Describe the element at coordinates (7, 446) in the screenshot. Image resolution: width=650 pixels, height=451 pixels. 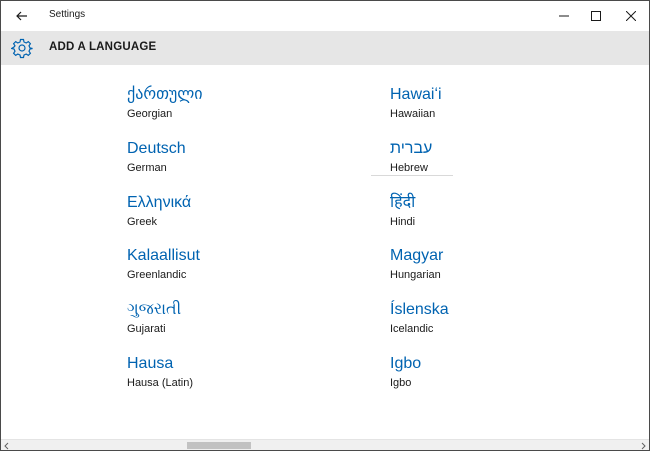
I see `scroll-left-icon` at that location.